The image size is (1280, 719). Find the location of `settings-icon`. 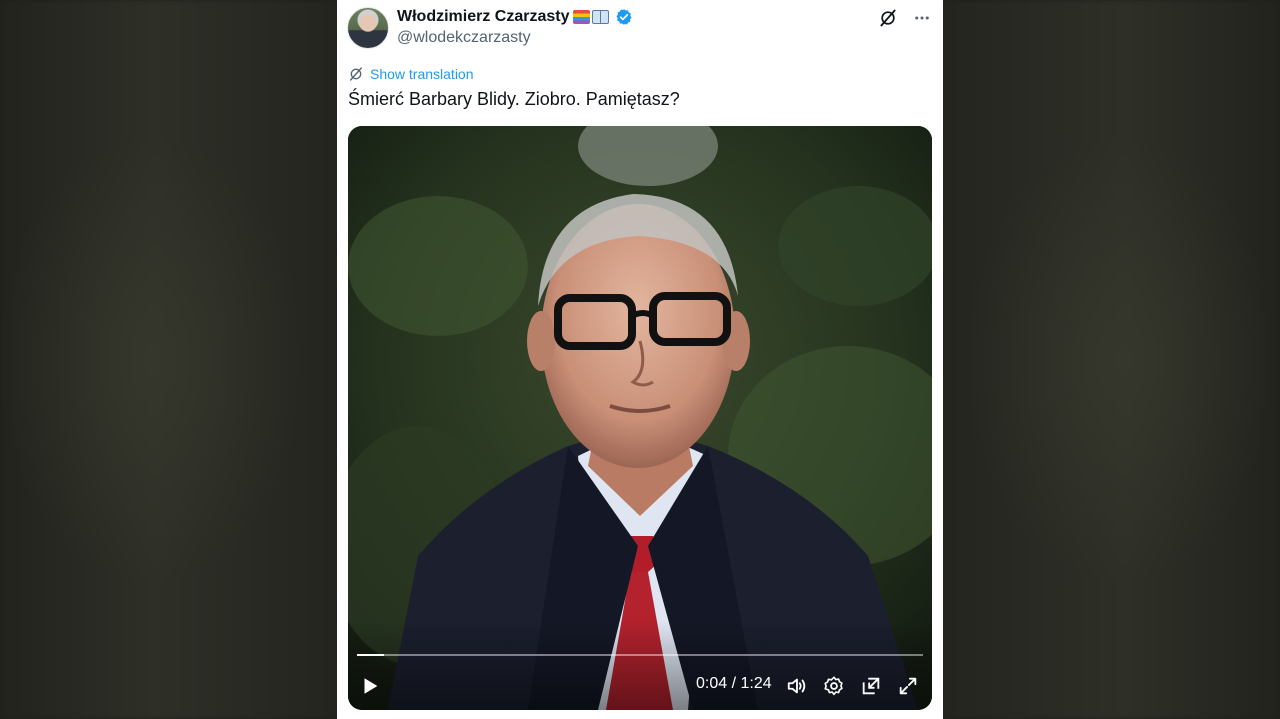

settings-icon is located at coordinates (833, 686).